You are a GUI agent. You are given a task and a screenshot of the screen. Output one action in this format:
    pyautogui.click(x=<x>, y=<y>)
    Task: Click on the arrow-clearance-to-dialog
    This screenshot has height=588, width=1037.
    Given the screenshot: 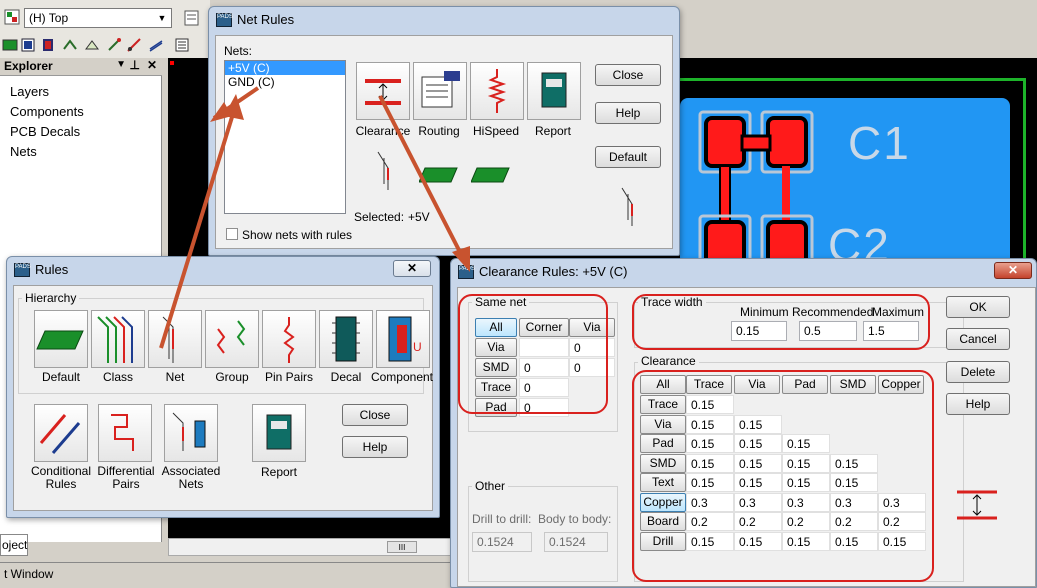 What is the action you would take?
    pyautogui.click(x=424, y=183)
    